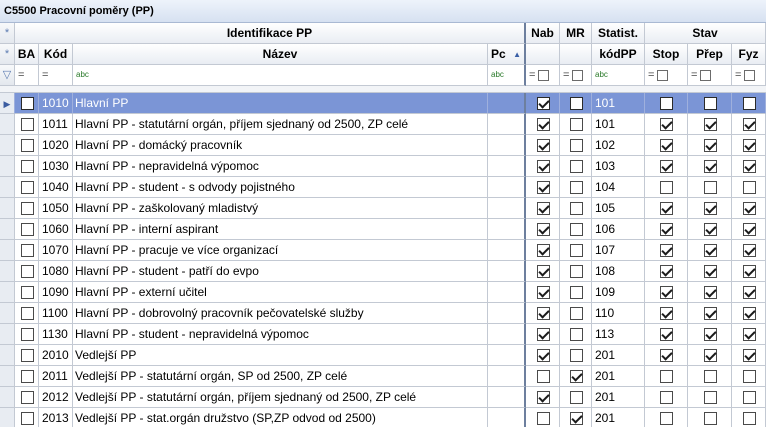 The image size is (766, 427). I want to click on cell-kod: 1100, so click(56, 313).